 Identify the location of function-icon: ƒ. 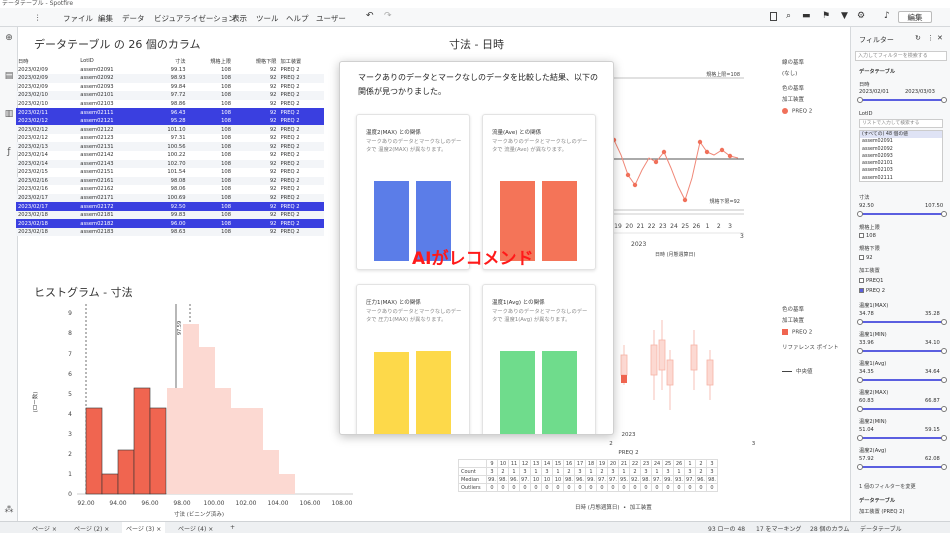
(9, 152).